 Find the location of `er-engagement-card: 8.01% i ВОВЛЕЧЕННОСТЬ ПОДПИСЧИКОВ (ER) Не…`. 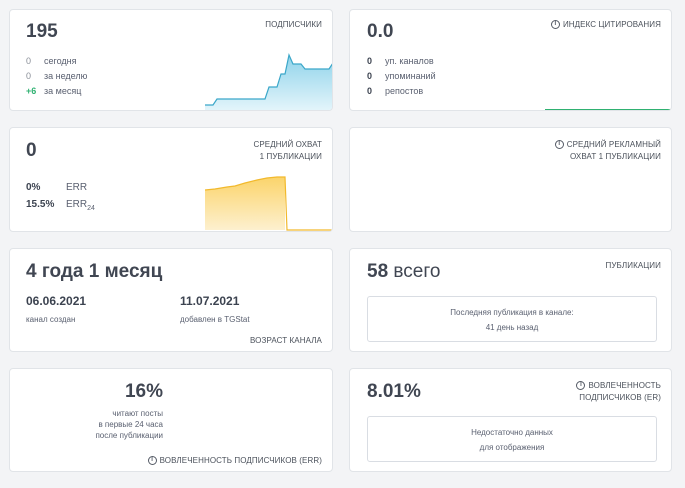

er-engagement-card: 8.01% i ВОВЛЕЧЕННОСТЬ ПОДПИСЧИКОВ (ER) Не… is located at coordinates (510, 420).